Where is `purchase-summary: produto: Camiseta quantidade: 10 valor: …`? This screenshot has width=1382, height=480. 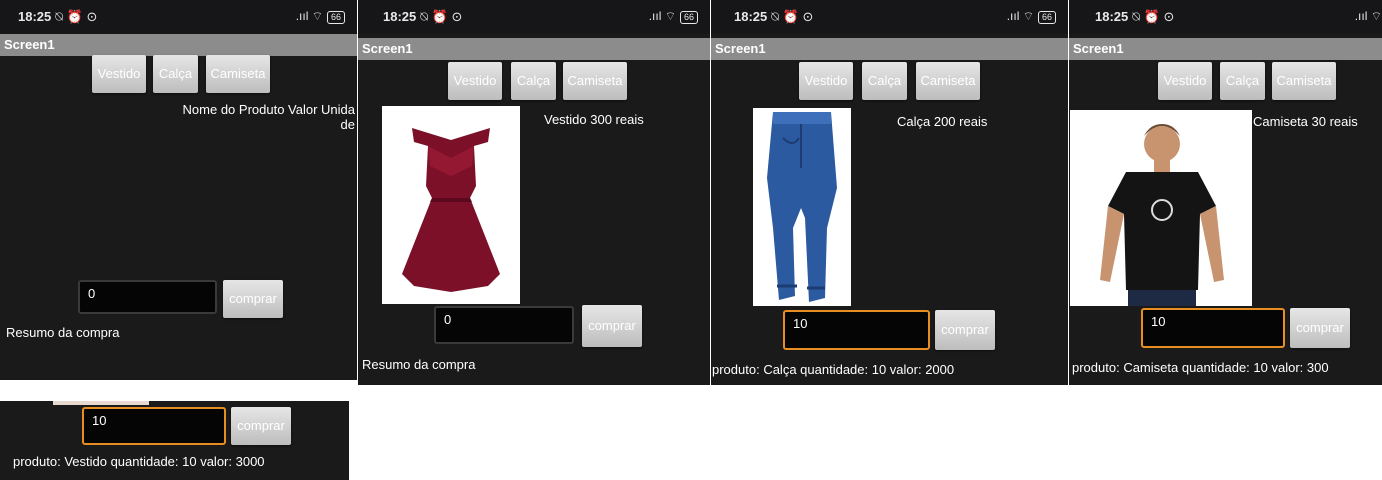
purchase-summary: produto: Camiseta quantidade: 10 valor: … is located at coordinates (1200, 367).